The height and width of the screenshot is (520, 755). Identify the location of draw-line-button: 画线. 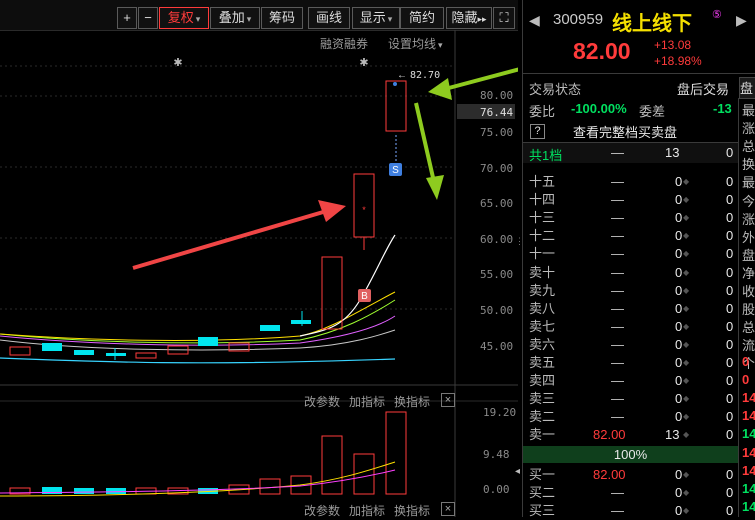
(329, 18).